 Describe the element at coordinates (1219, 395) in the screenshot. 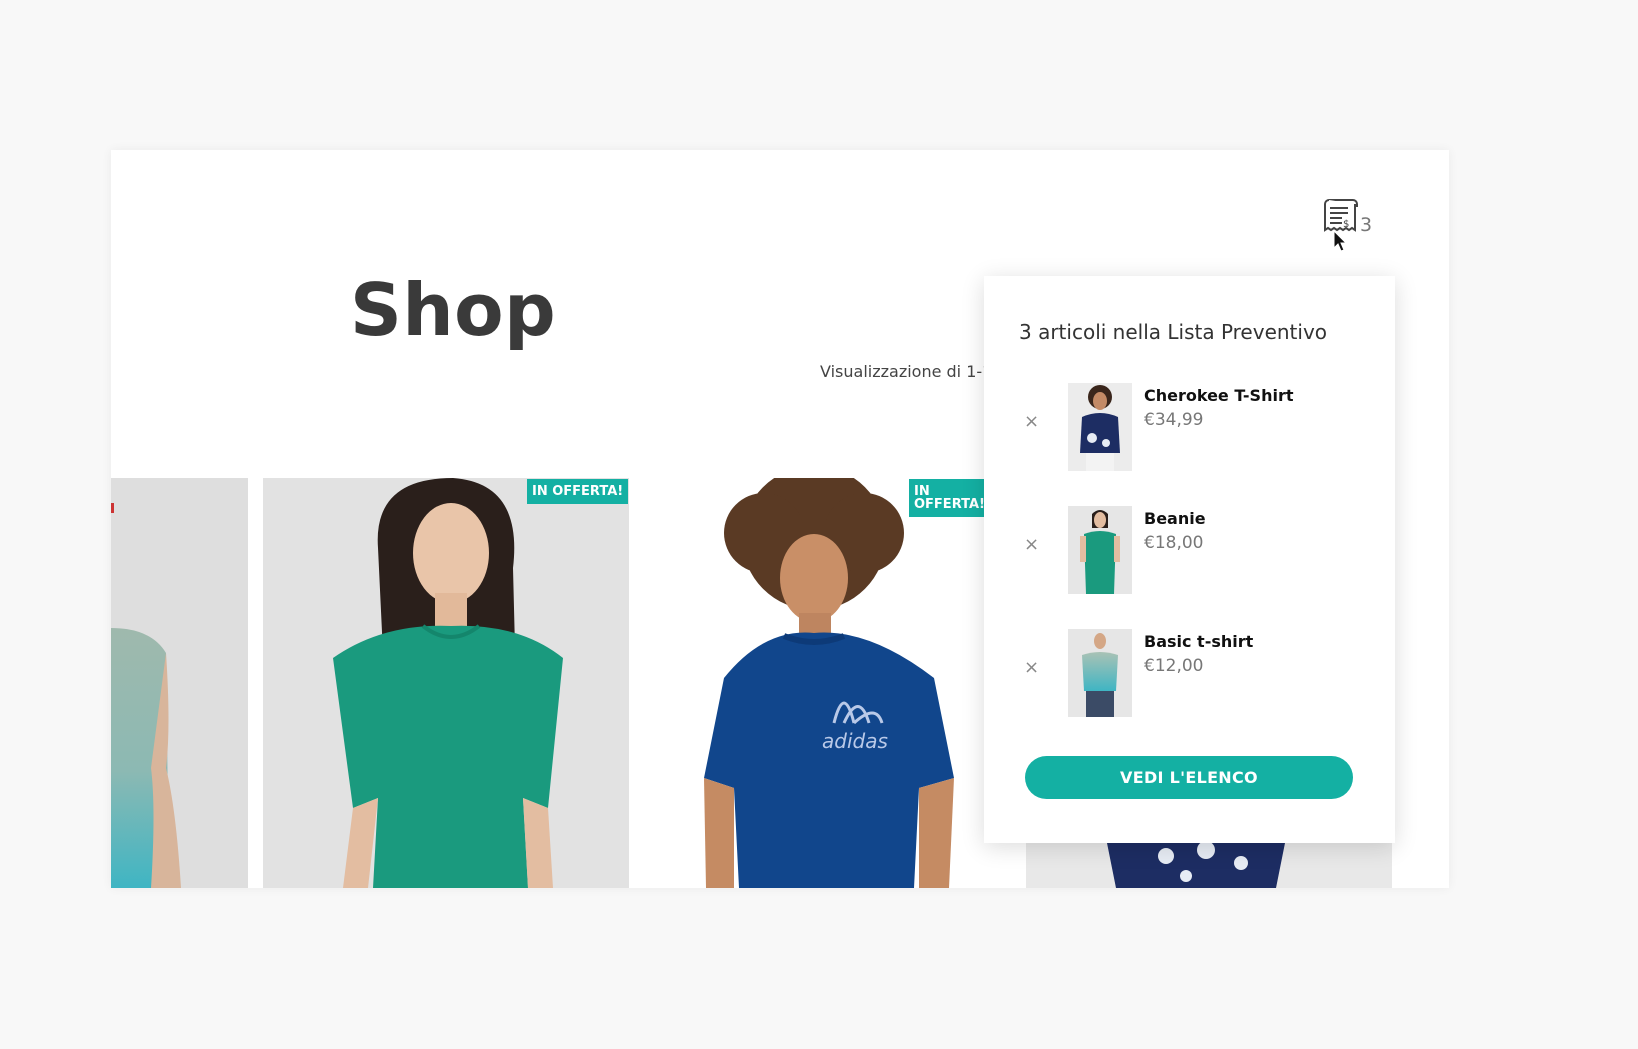

I see `item-name: Cherokee T-Shirt` at that location.